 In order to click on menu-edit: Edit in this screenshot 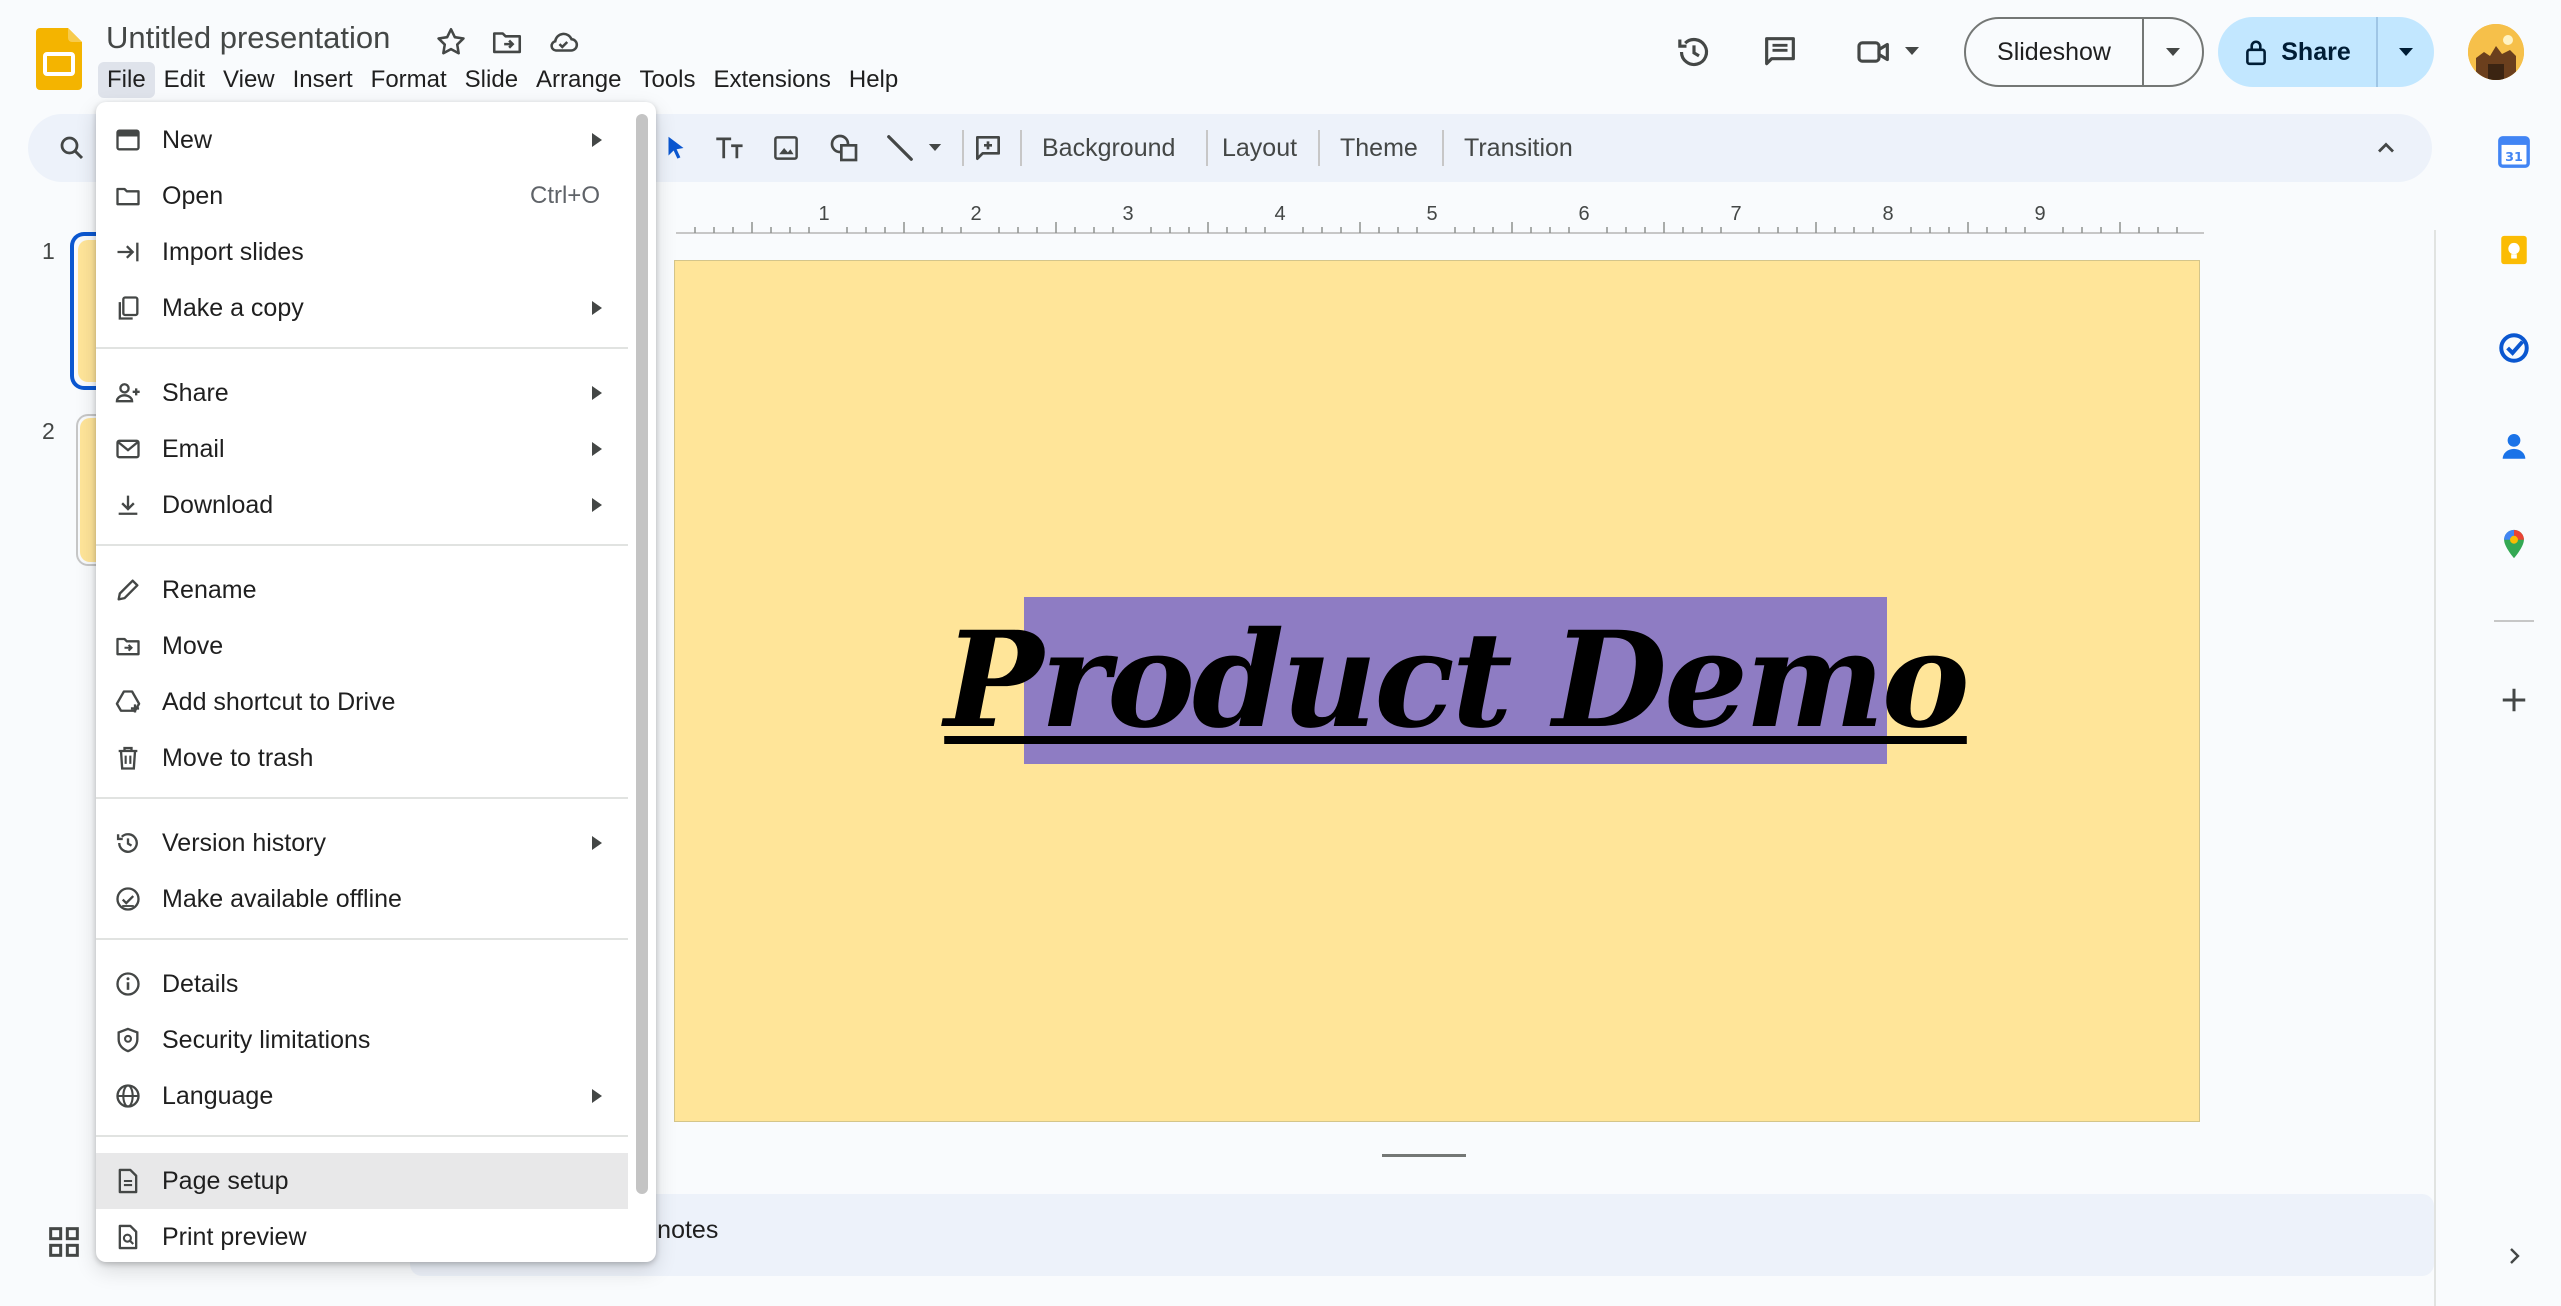, I will do `click(184, 80)`.